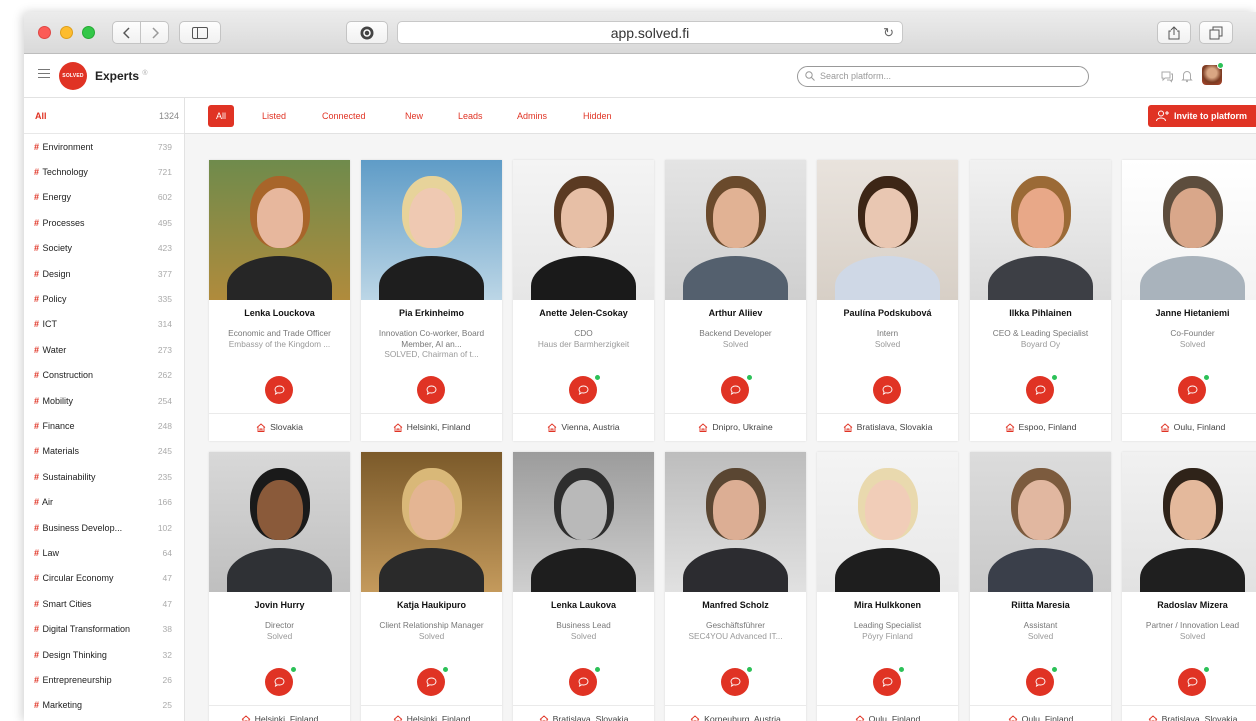  Describe the element at coordinates (44, 32) in the screenshot. I see `close-window-button` at that location.